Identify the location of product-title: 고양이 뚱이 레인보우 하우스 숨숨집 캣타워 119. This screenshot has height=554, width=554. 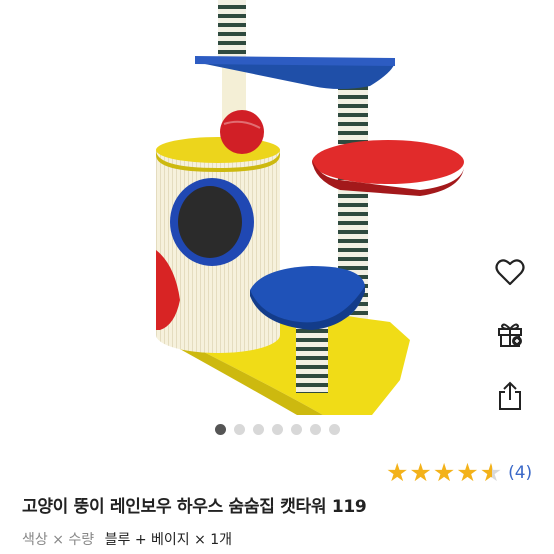
(194, 507).